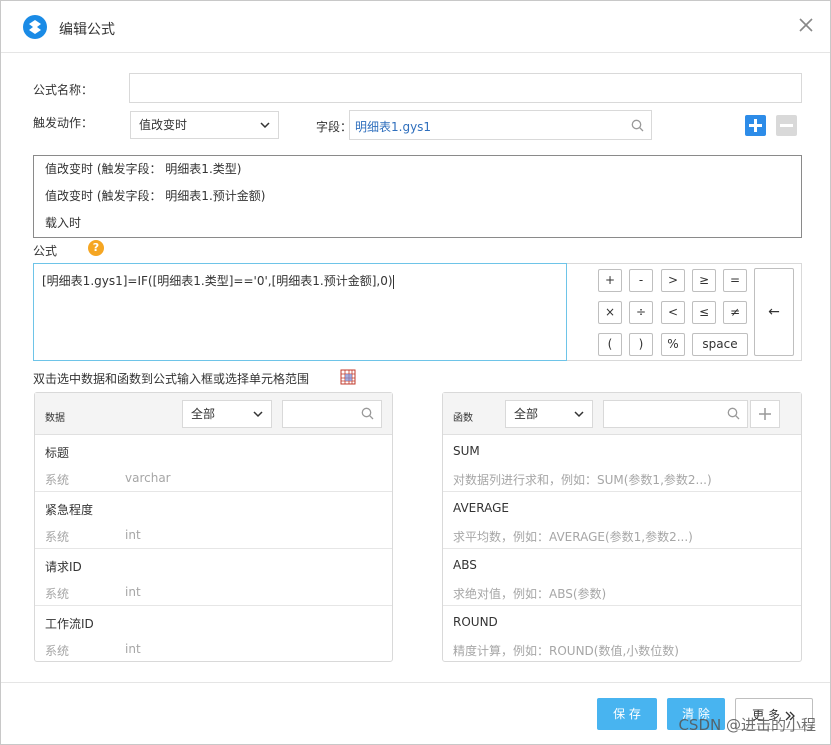  Describe the element at coordinates (704, 280) in the screenshot. I see `op-greater-equal-button: ≥` at that location.